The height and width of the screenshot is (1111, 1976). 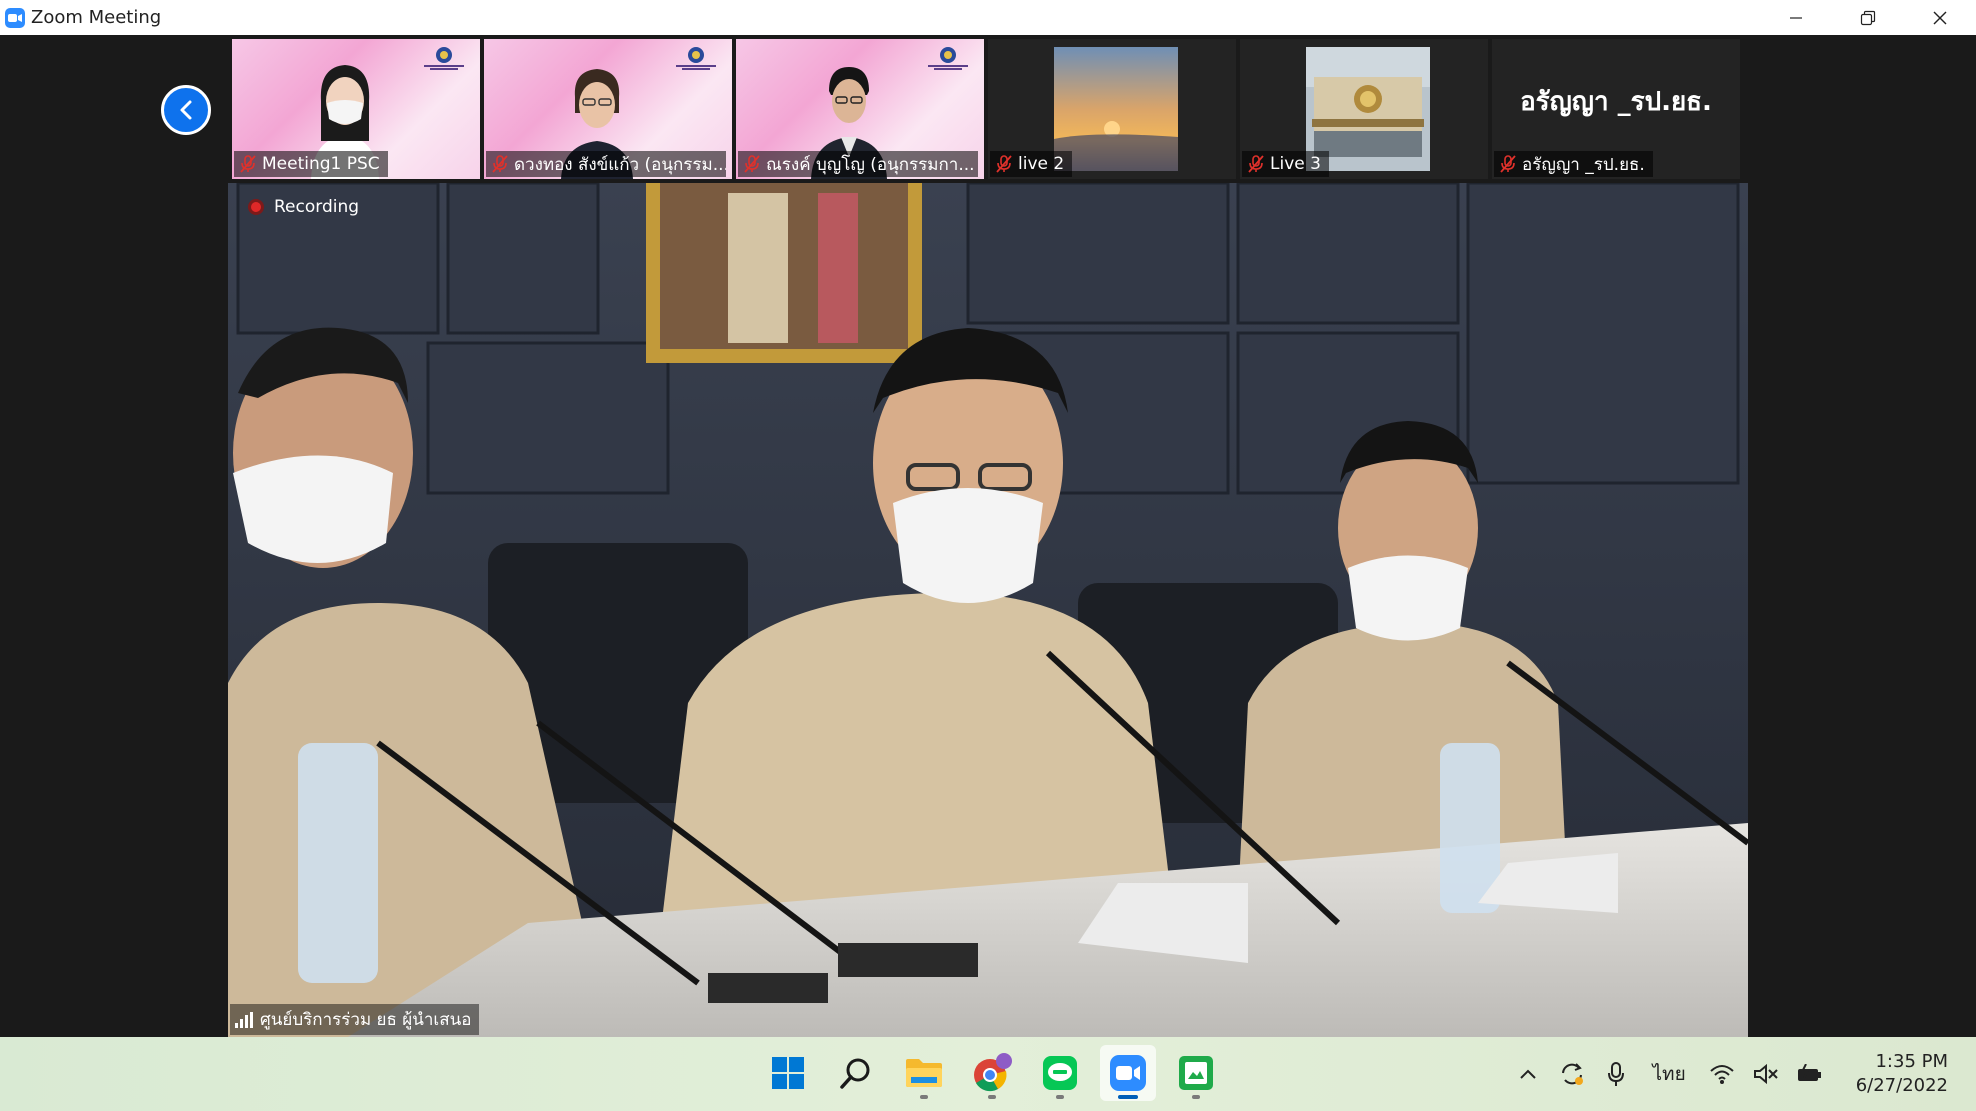 I want to click on taskbar-line, so click(x=1060, y=1073).